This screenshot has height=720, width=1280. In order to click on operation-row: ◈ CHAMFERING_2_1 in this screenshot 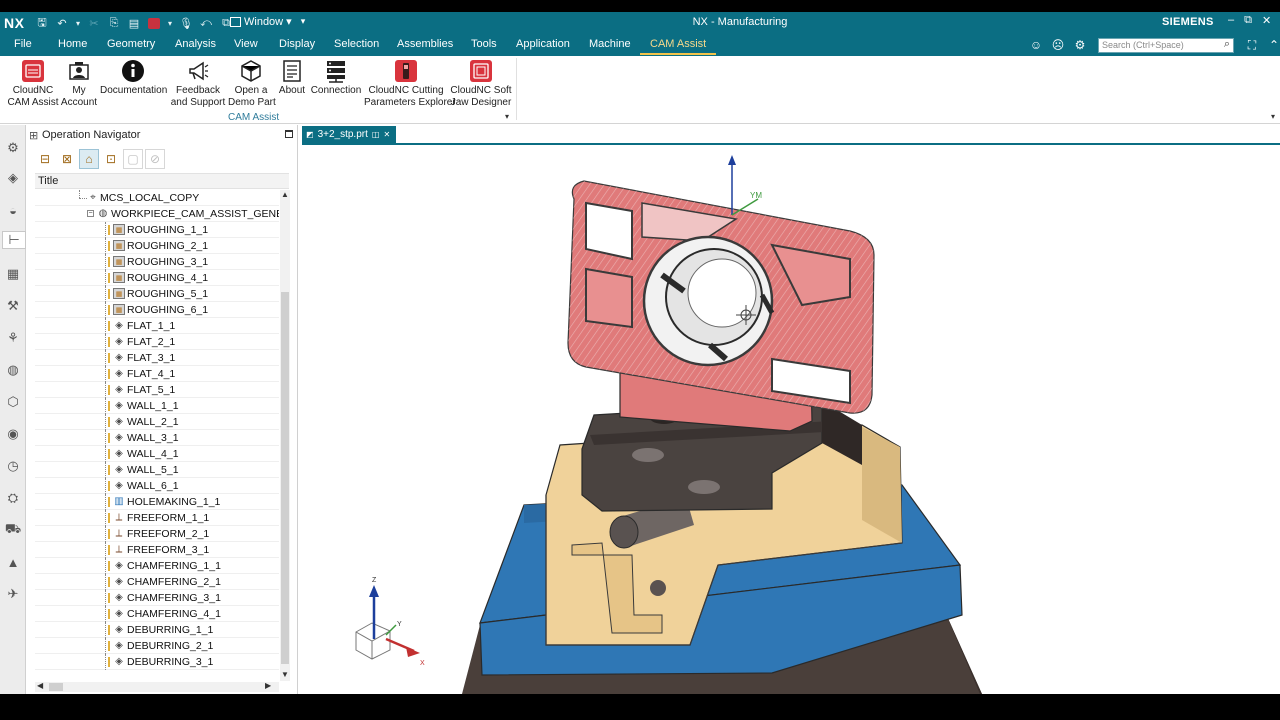, I will do `click(157, 582)`.